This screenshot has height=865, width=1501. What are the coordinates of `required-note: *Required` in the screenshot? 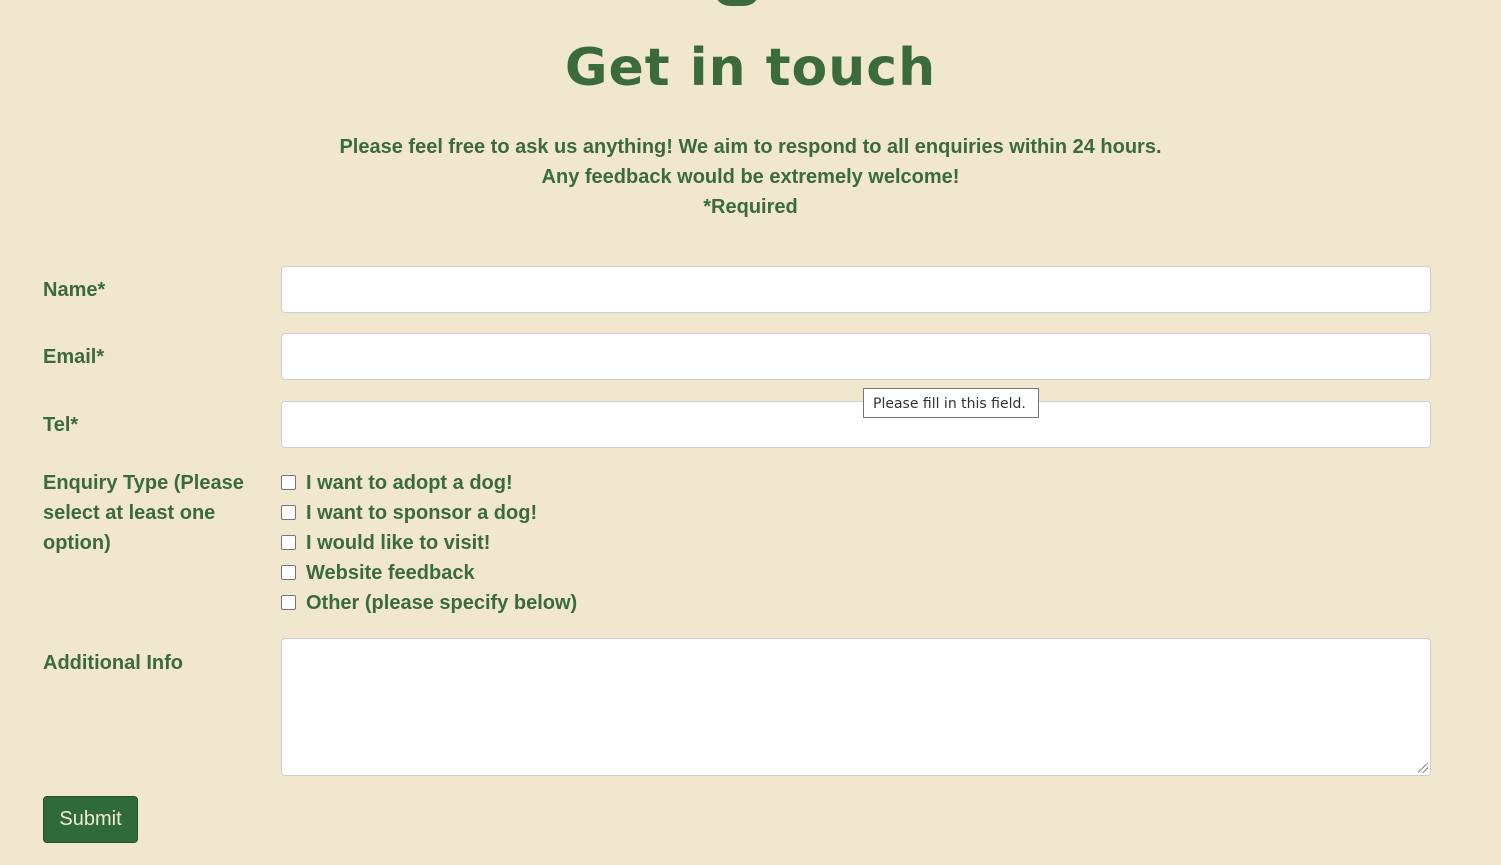 It's located at (750, 207).